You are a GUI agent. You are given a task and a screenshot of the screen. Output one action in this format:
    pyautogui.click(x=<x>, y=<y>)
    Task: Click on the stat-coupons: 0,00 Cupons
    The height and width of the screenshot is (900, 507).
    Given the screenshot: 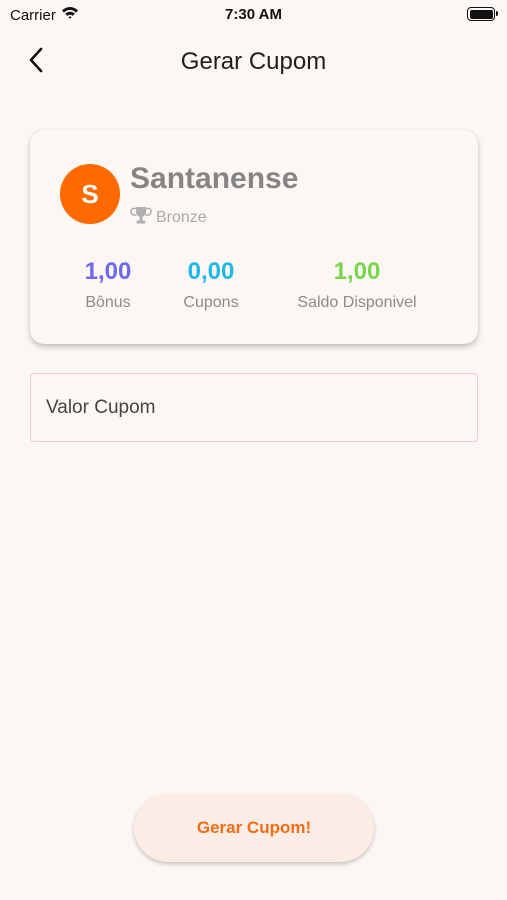 What is the action you would take?
    pyautogui.click(x=211, y=285)
    